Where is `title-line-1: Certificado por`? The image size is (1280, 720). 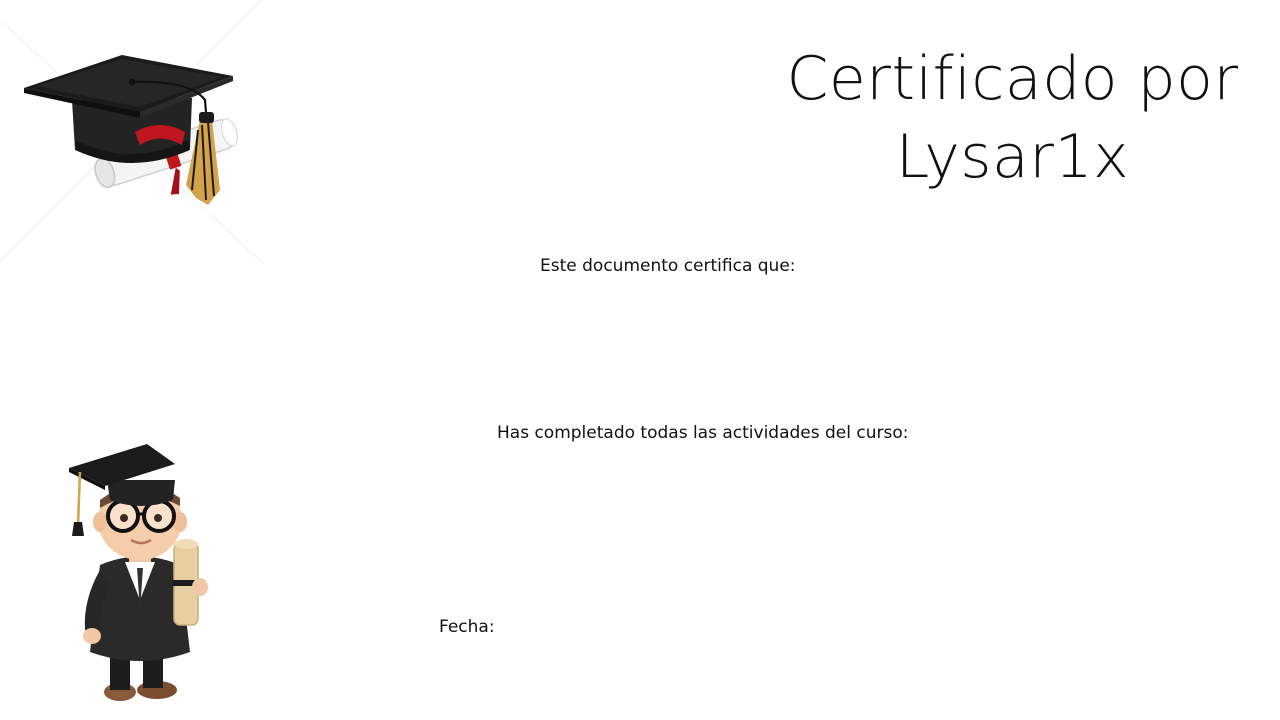
title-line-1: Certificado por is located at coordinates (1012, 79).